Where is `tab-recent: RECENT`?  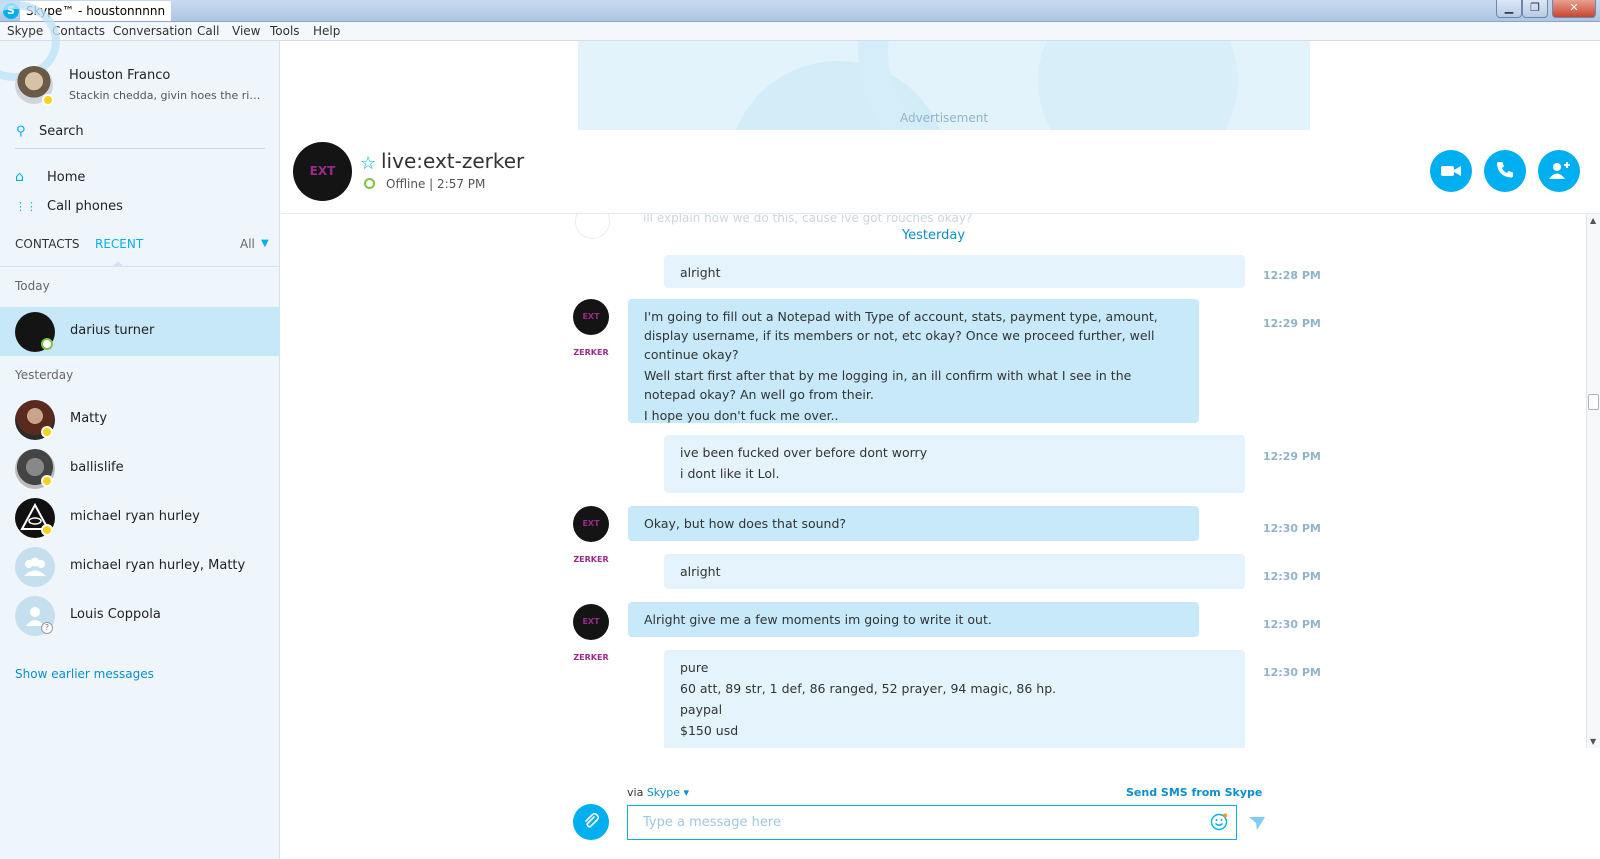
tab-recent: RECENT is located at coordinates (119, 244).